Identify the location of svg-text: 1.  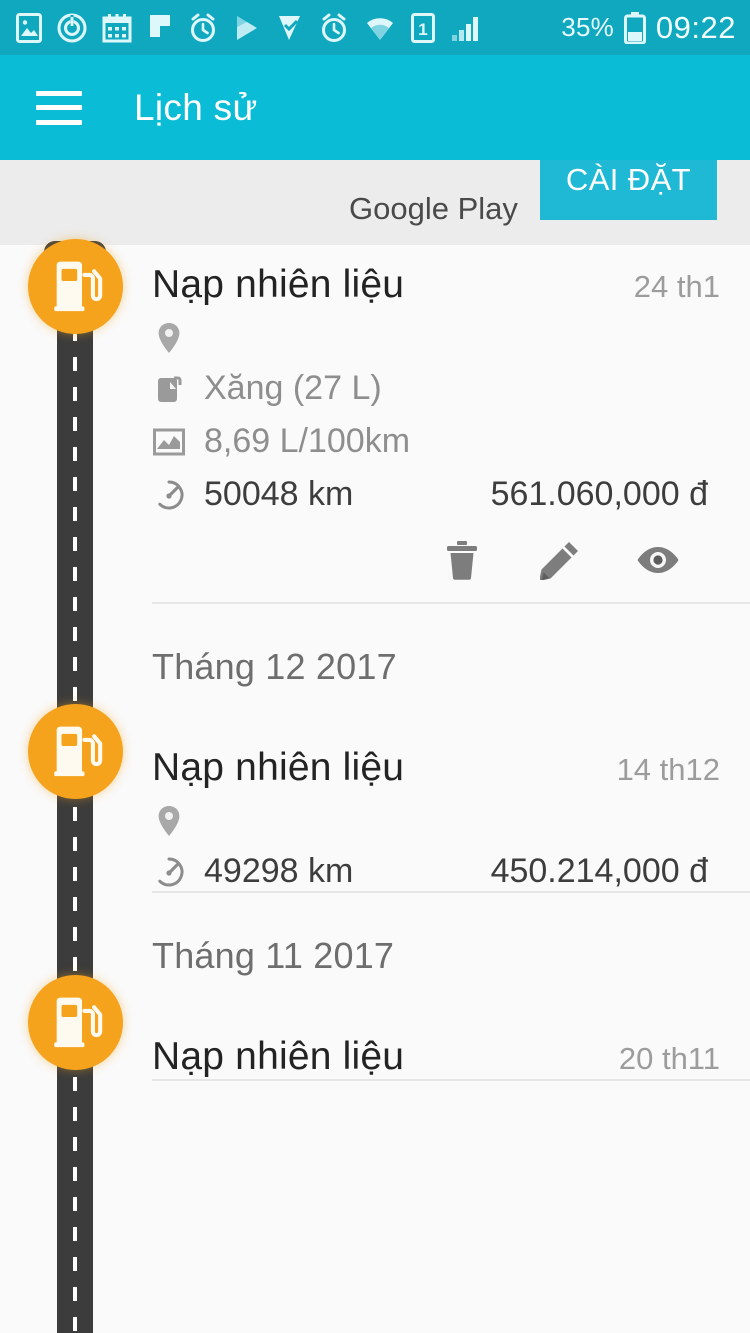
(422, 29).